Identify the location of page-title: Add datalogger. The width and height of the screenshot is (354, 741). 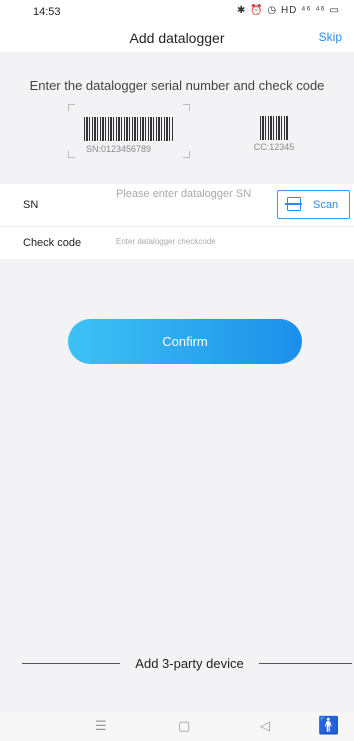
(177, 38).